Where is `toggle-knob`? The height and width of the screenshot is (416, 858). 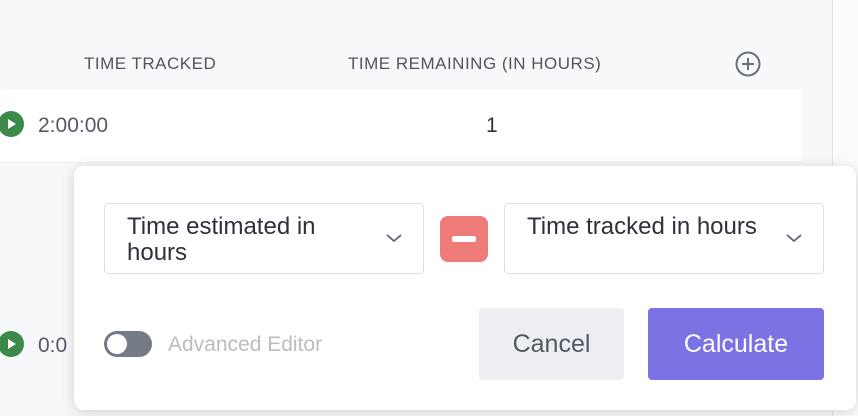 toggle-knob is located at coordinates (117, 344).